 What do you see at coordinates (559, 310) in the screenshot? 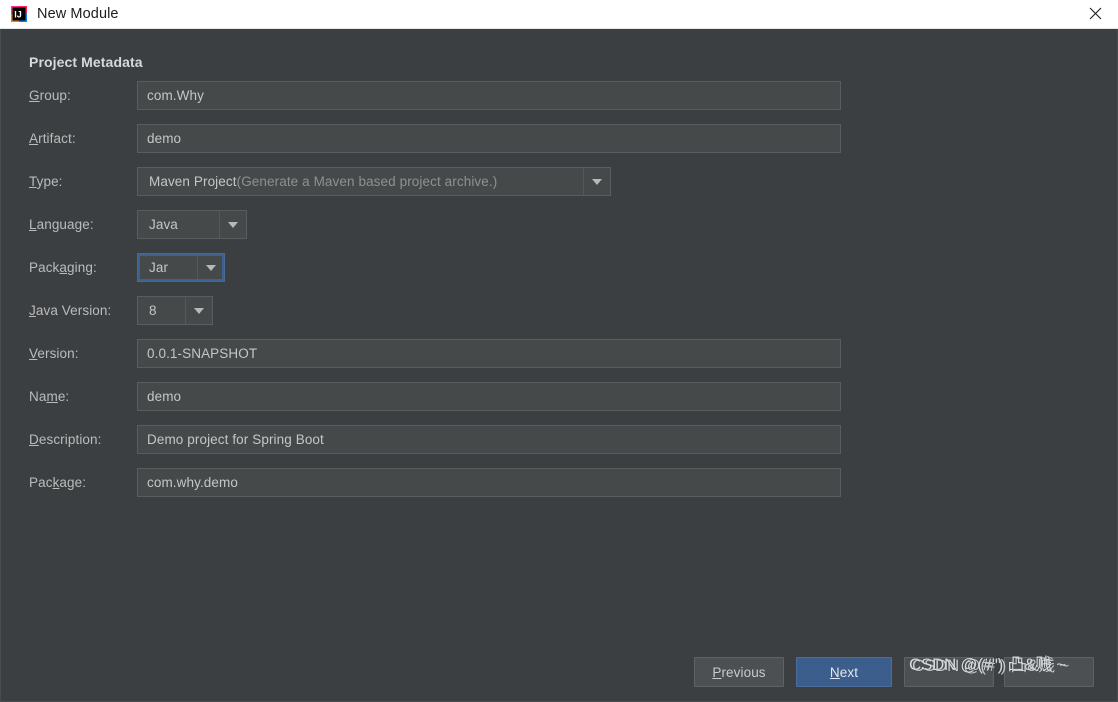
I see `form-row-java-version: Java Version: 8` at bounding box center [559, 310].